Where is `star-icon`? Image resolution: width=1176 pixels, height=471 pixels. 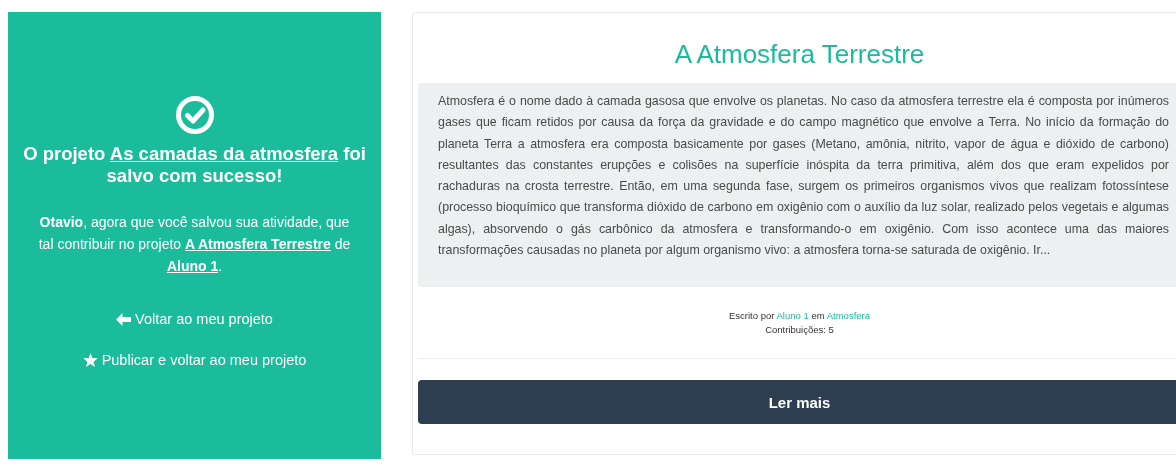
star-icon is located at coordinates (90, 360).